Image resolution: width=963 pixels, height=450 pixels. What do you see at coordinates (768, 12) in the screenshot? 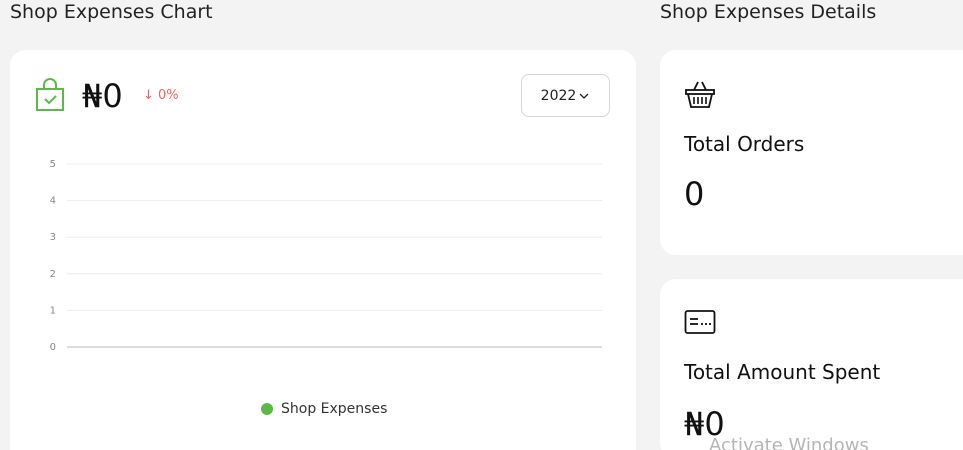
I see `details-section-title: Shop Expenses Details` at bounding box center [768, 12].